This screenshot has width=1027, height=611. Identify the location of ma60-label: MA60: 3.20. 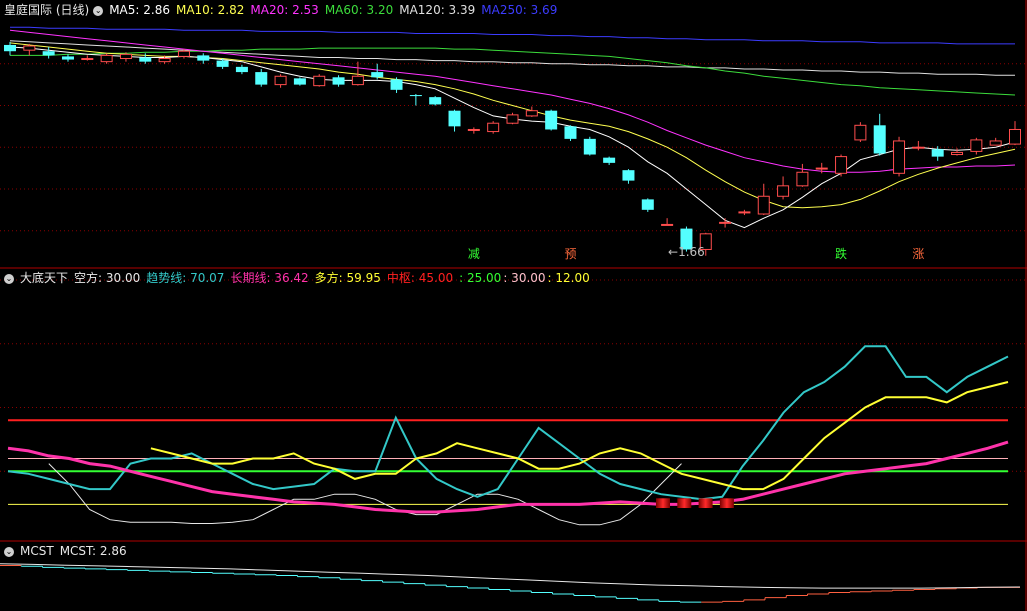
(359, 10).